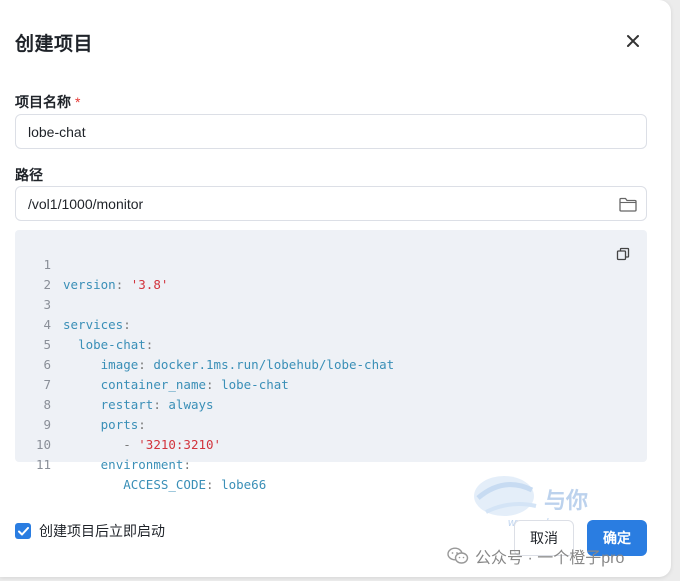  Describe the element at coordinates (331, 323) in the screenshot. I see `code-line: 4 lobe-chat:` at that location.